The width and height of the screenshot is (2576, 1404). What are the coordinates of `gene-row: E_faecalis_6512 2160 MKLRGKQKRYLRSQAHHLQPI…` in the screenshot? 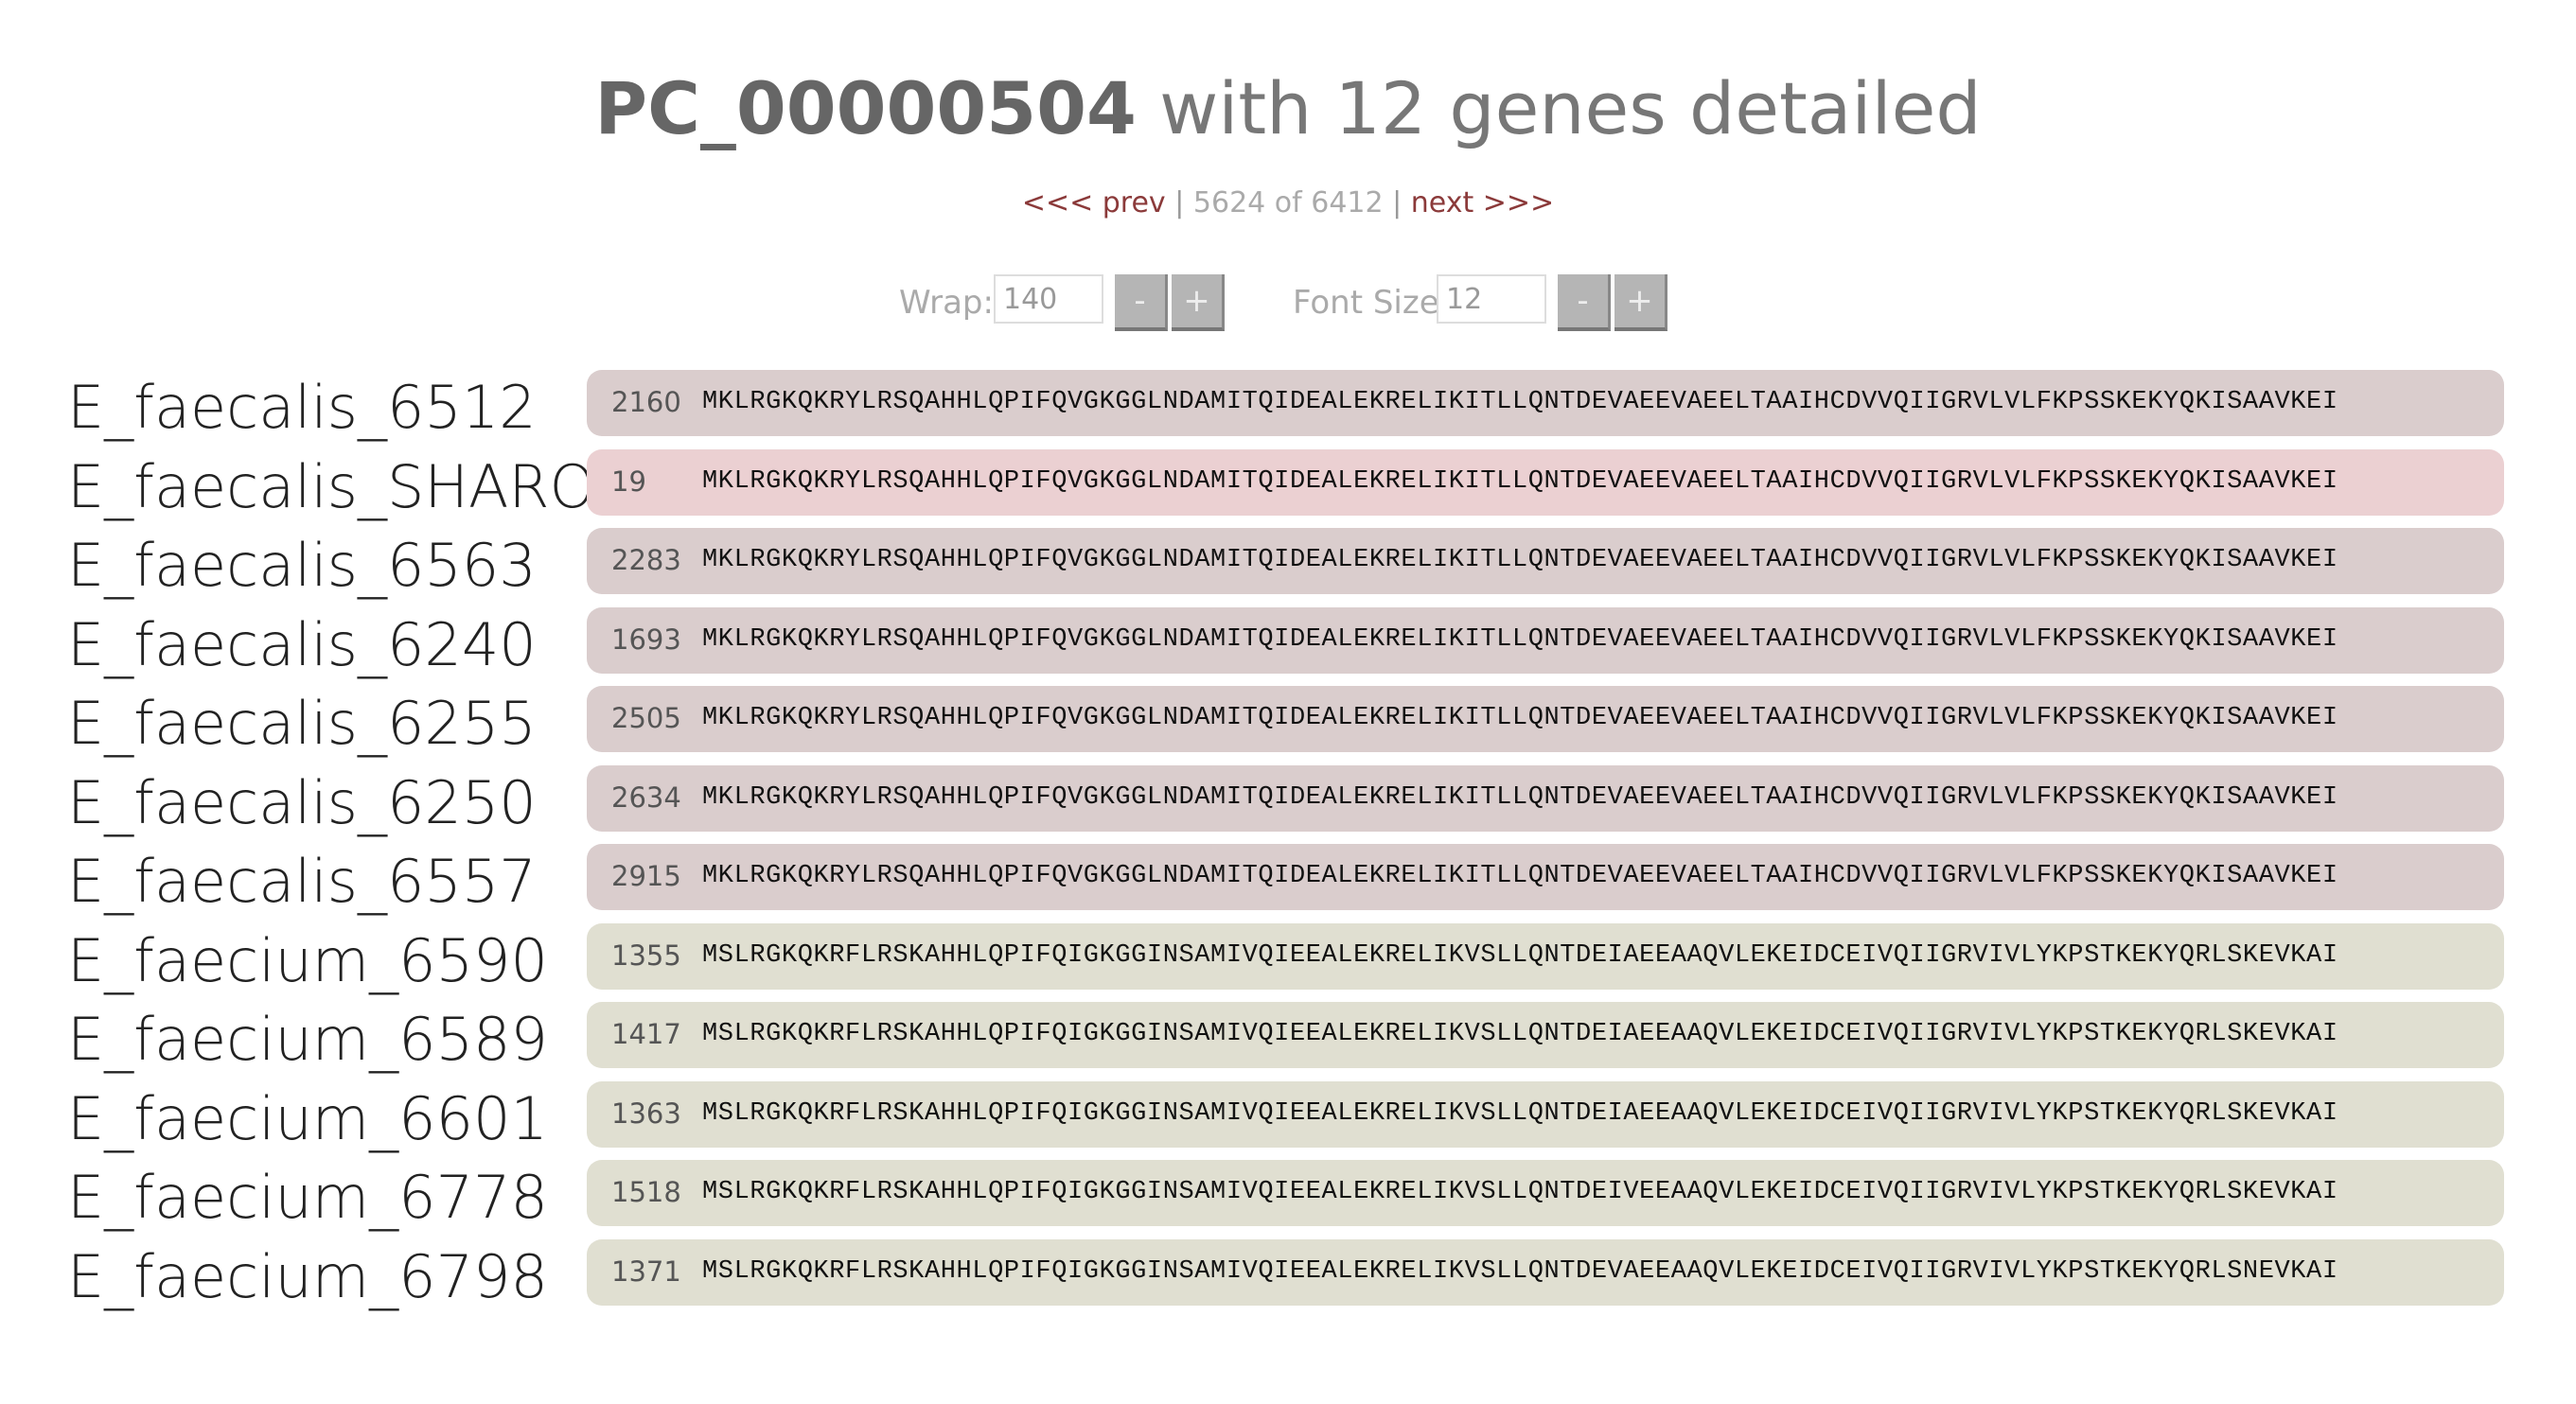 It's located at (1288, 404).